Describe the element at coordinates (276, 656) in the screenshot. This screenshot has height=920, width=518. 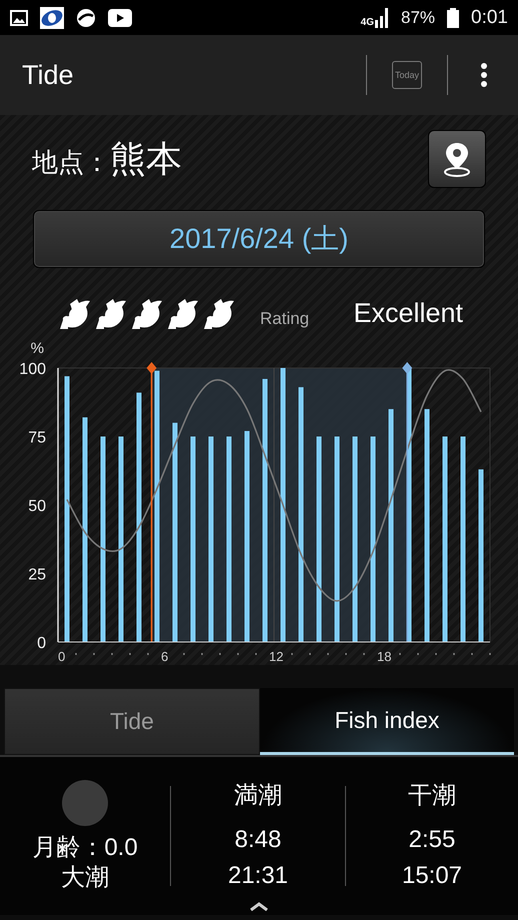
I see `x-tick-label: 12` at that location.